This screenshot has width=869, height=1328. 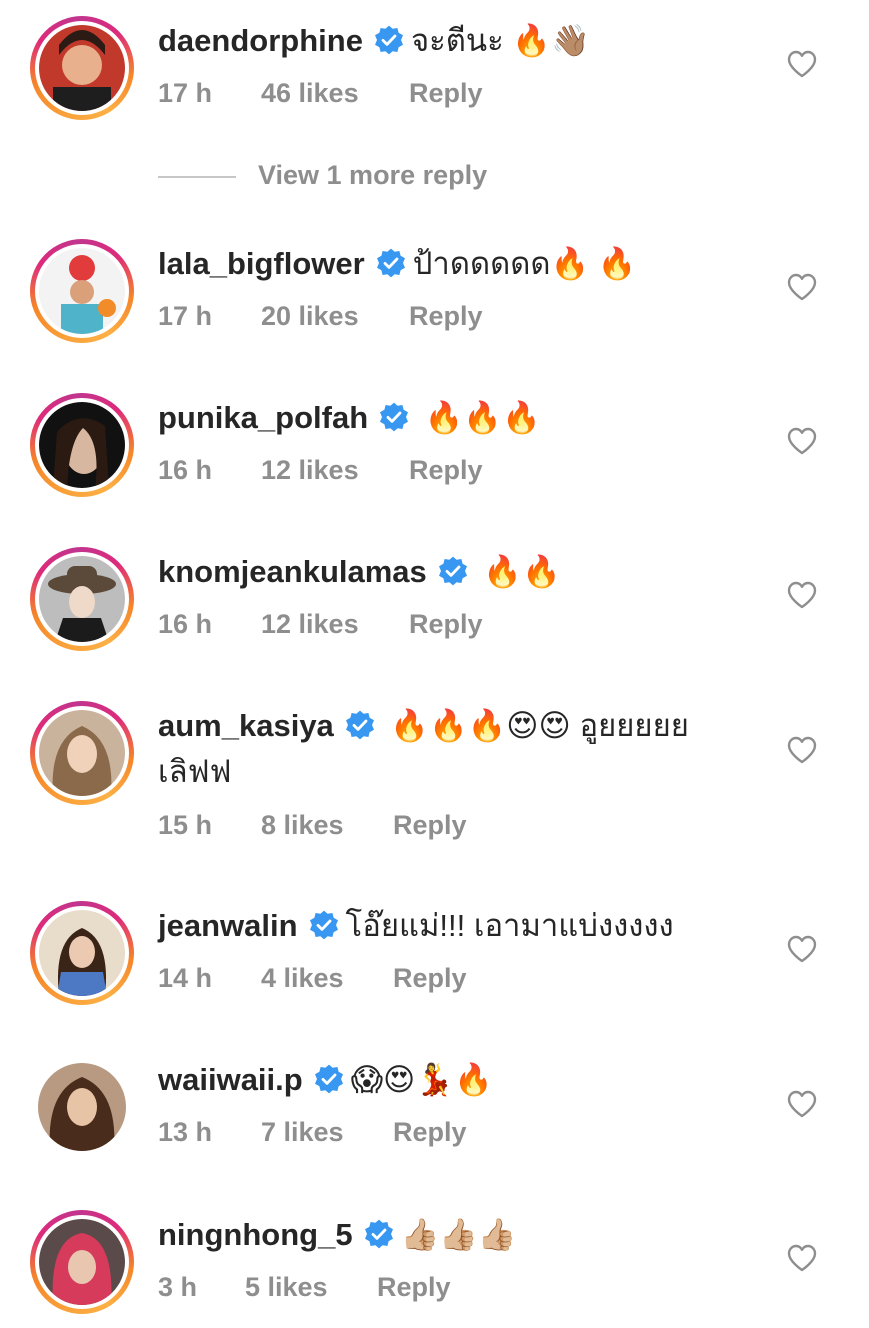 I want to click on timestamp: 3 h, so click(x=178, y=1287).